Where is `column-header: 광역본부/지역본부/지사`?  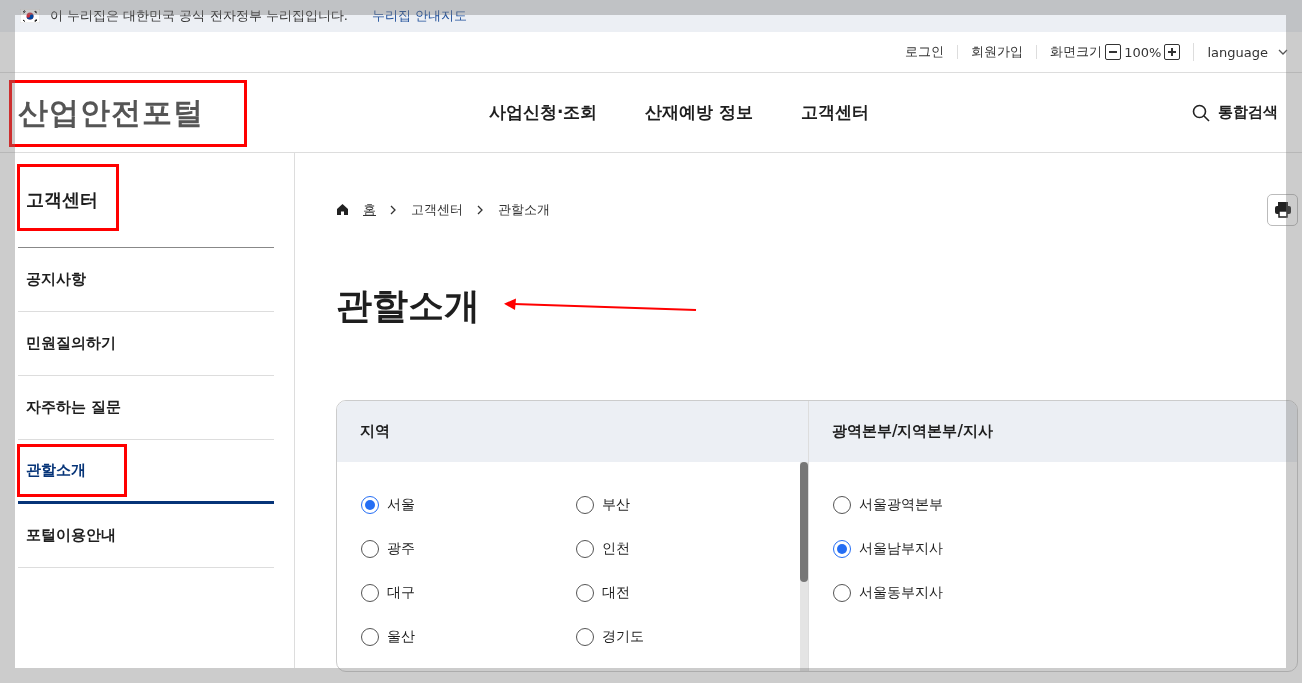
column-header: 광역본부/지역본부/지사 is located at coordinates (1053, 431).